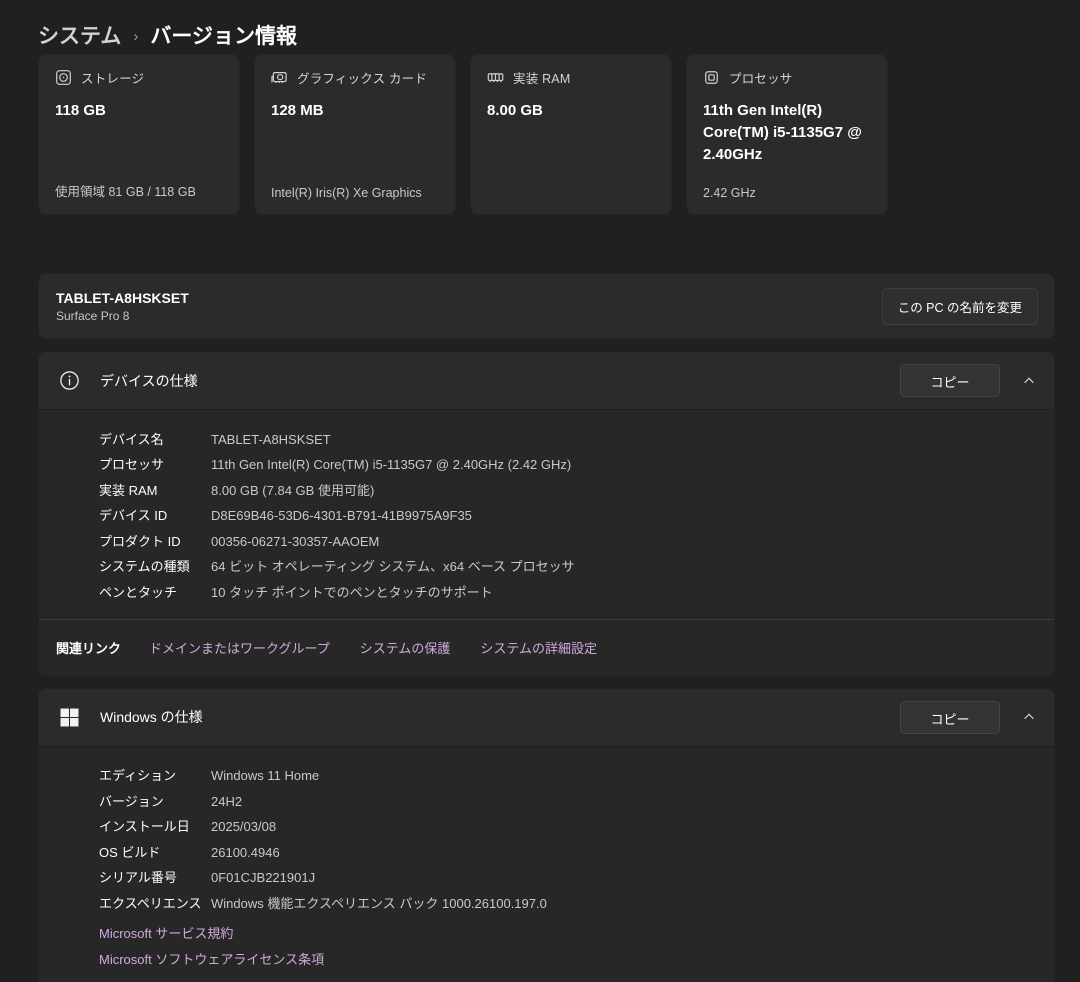 Image resolution: width=1080 pixels, height=982 pixels. What do you see at coordinates (93, 315) in the screenshot?
I see `device-model: Surface Pro 8` at bounding box center [93, 315].